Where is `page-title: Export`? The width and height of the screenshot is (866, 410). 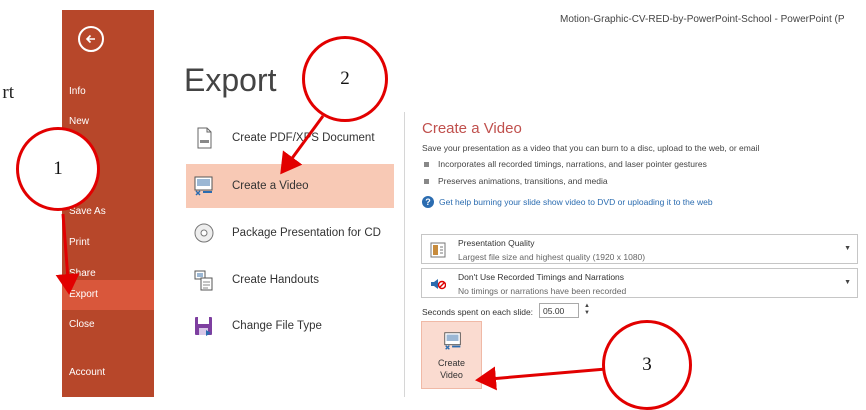 page-title: Export is located at coordinates (230, 80).